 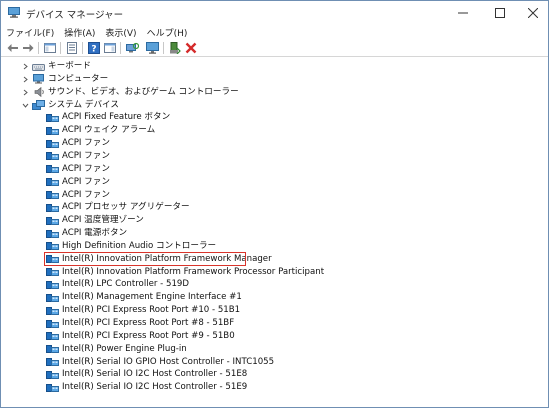 I want to click on back-button, so click(x=13, y=48).